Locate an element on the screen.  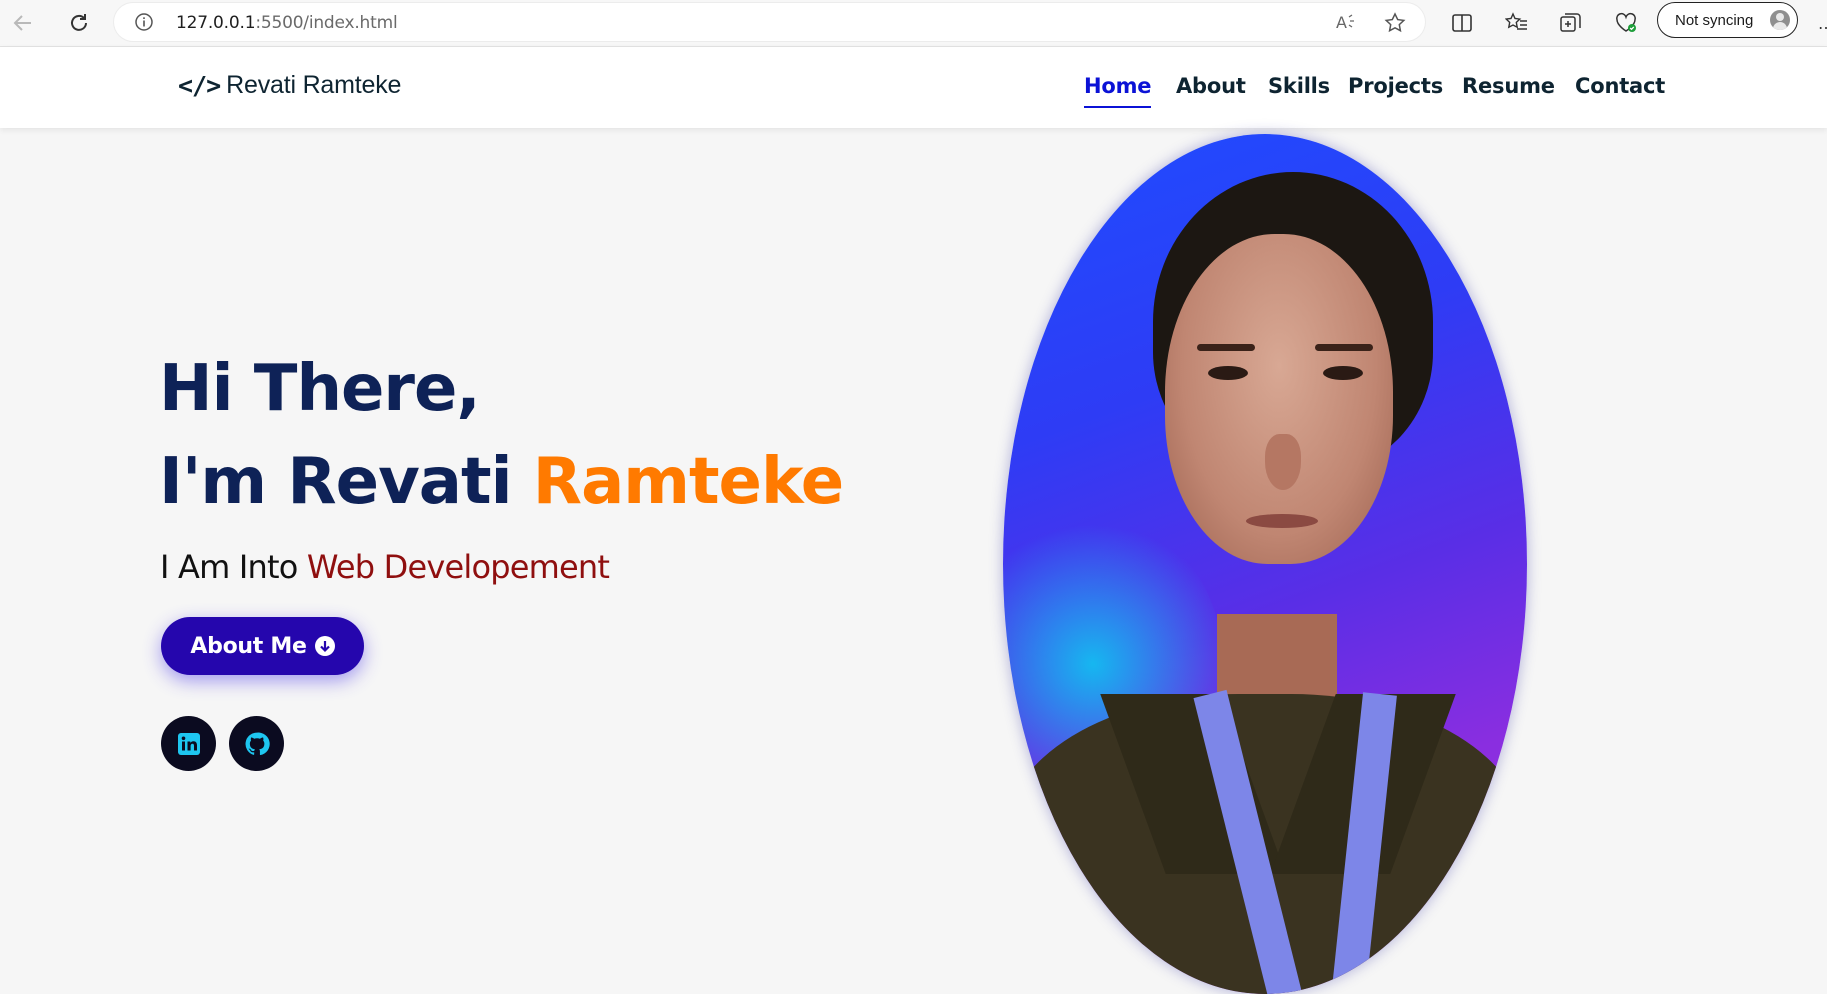
url-host: 127.0.0.1 is located at coordinates (216, 23).